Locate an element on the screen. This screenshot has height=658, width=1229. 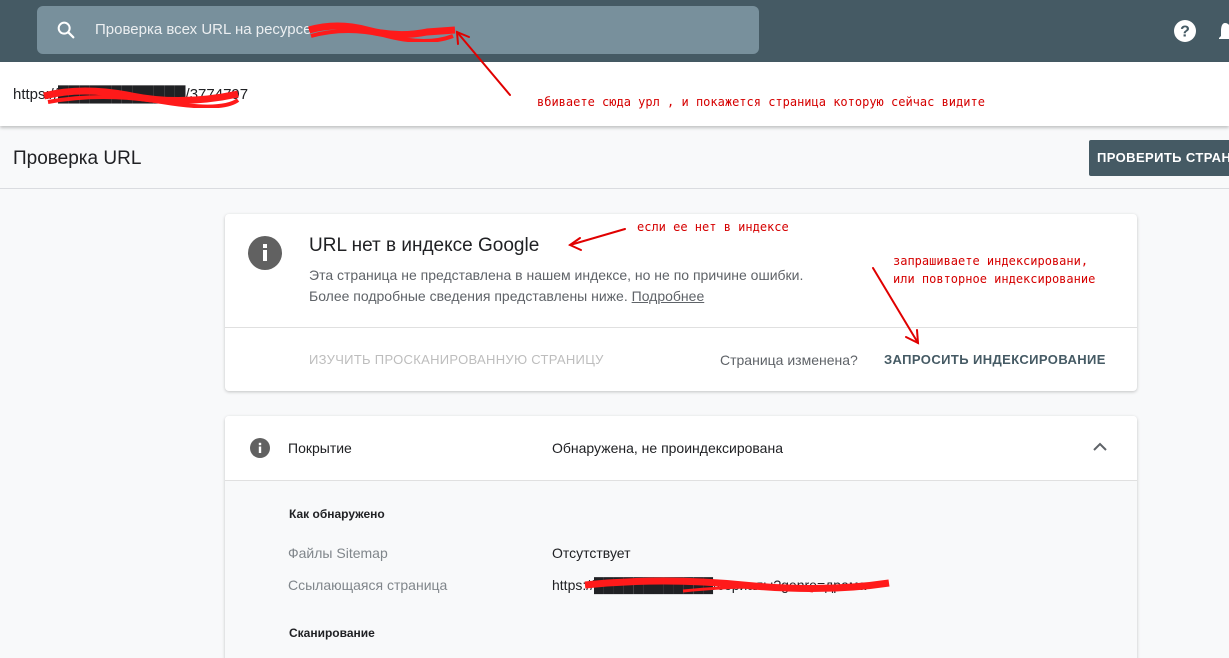
crawl-section-title: Сканирование is located at coordinates (332, 633).